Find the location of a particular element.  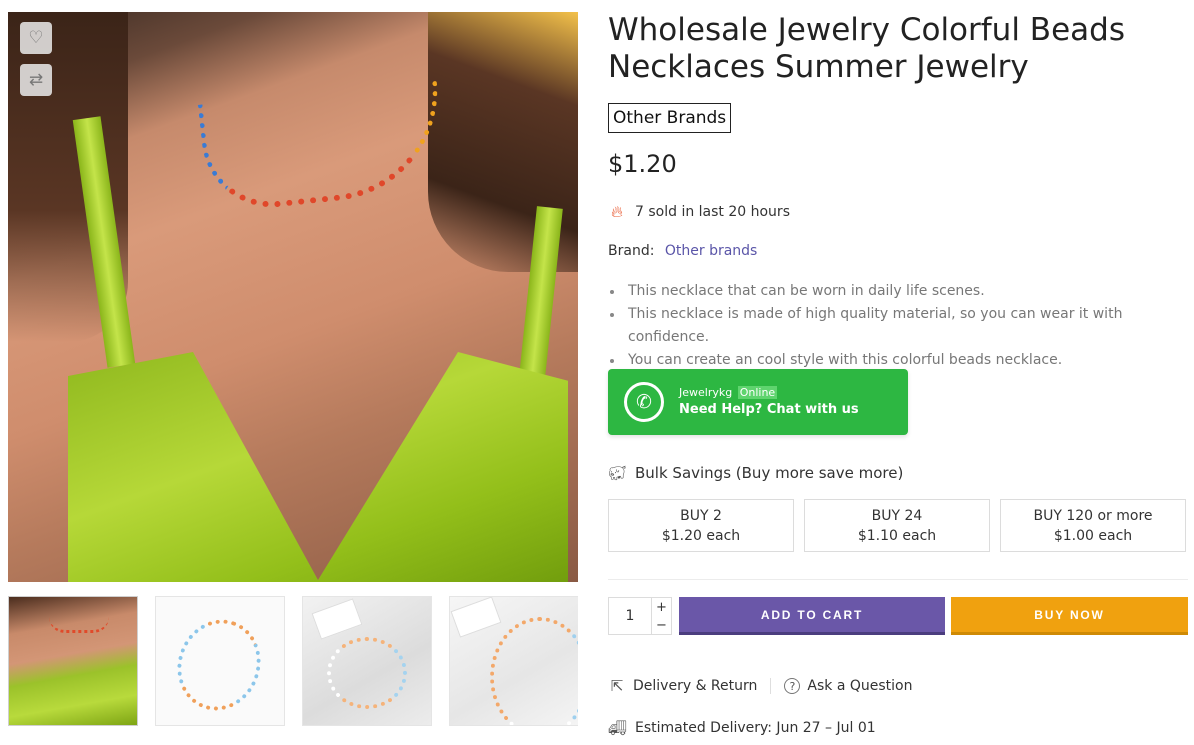

sold-text: 7 sold in last 20 hours is located at coordinates (712, 212).